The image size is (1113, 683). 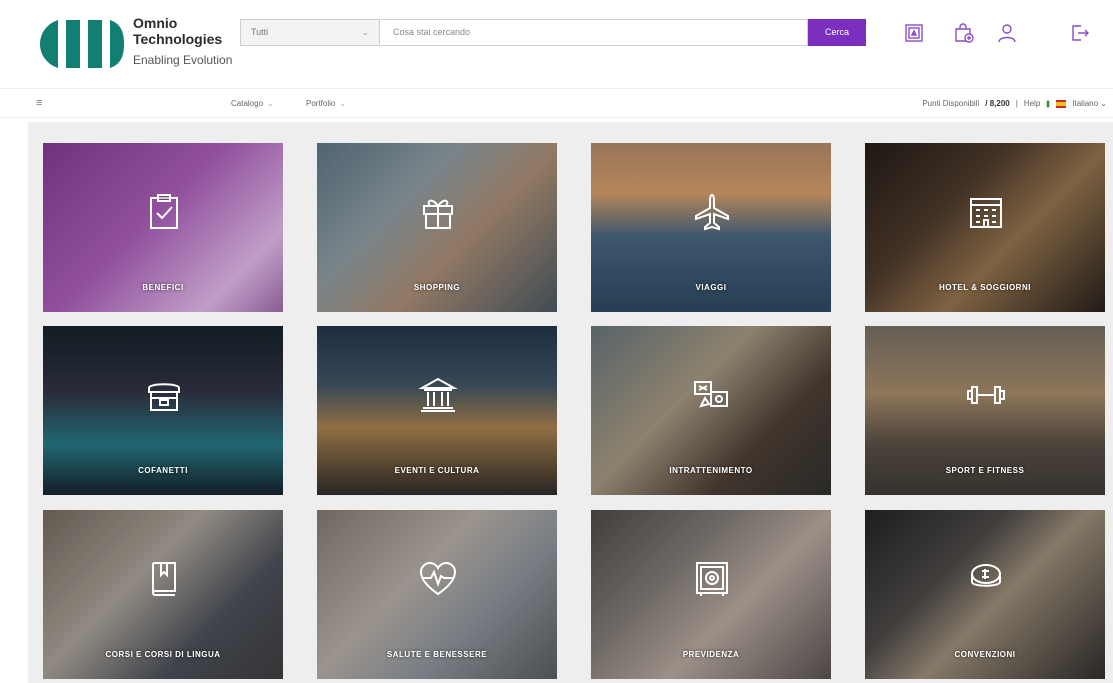 What do you see at coordinates (438, 579) in the screenshot?
I see `heart-pulse-icon` at bounding box center [438, 579].